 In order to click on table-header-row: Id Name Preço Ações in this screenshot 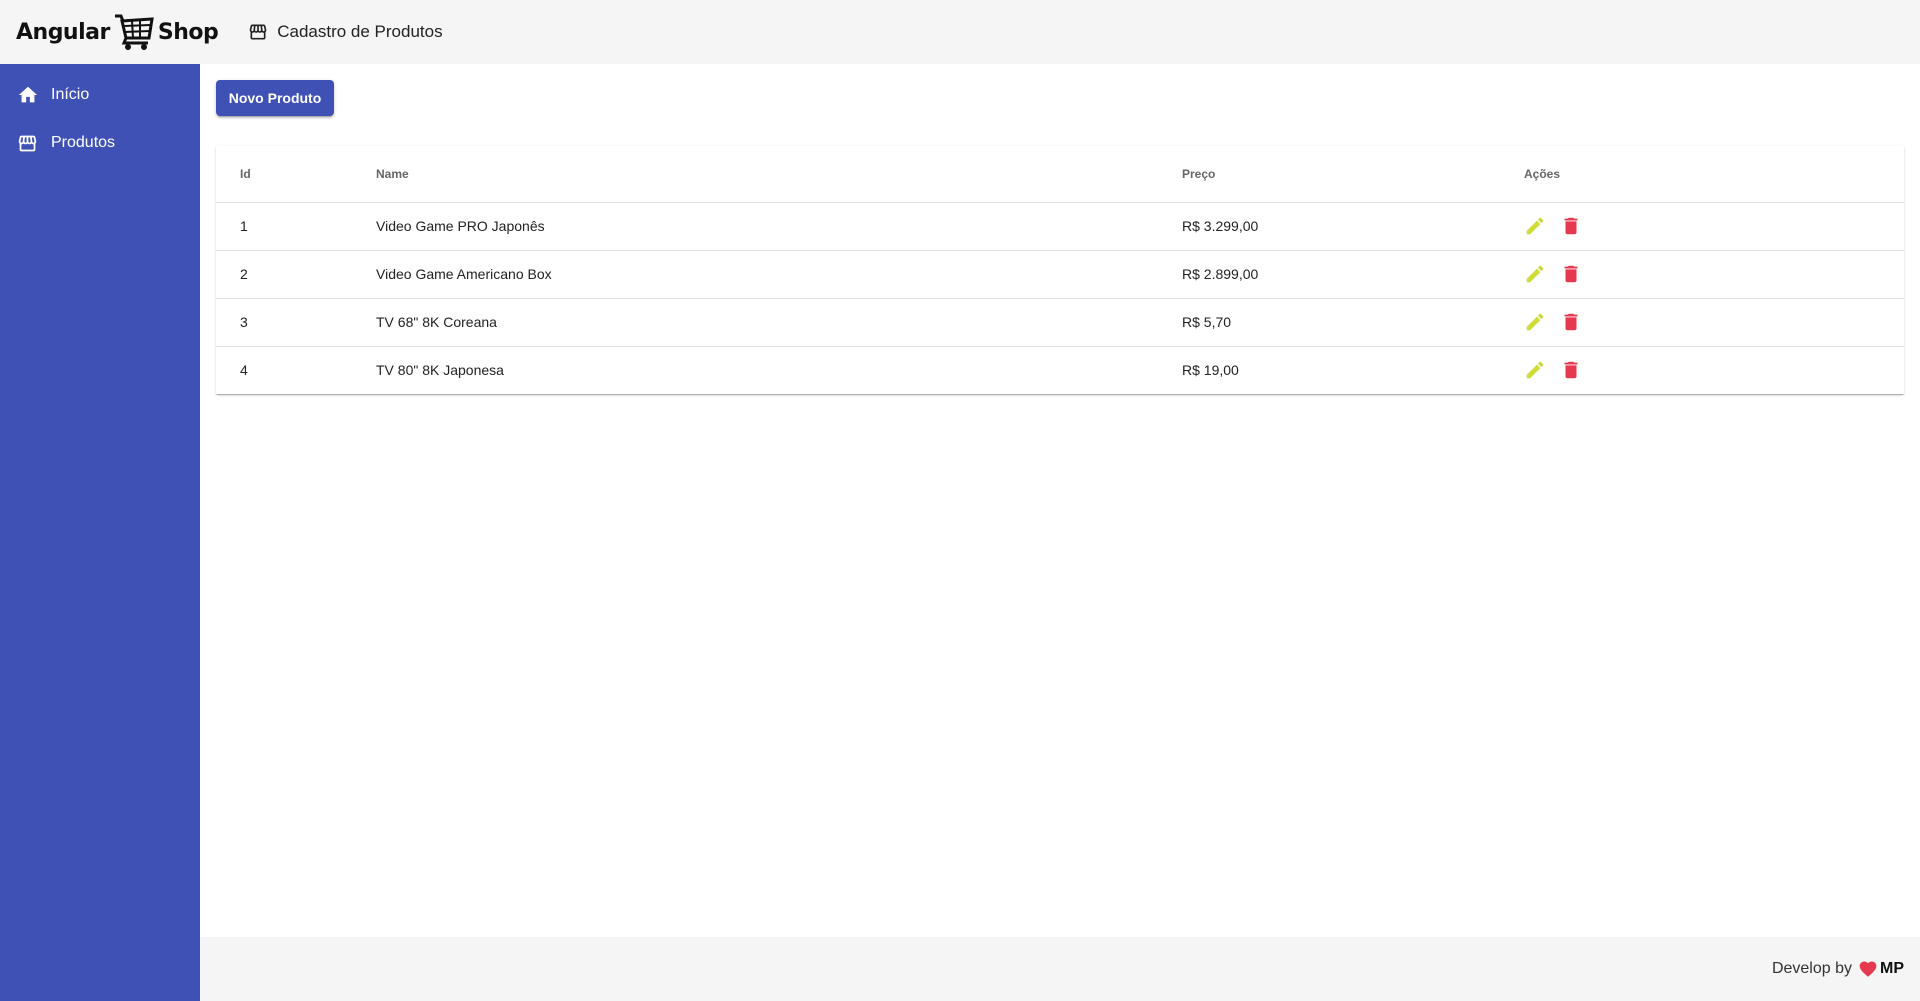, I will do `click(1060, 174)`.